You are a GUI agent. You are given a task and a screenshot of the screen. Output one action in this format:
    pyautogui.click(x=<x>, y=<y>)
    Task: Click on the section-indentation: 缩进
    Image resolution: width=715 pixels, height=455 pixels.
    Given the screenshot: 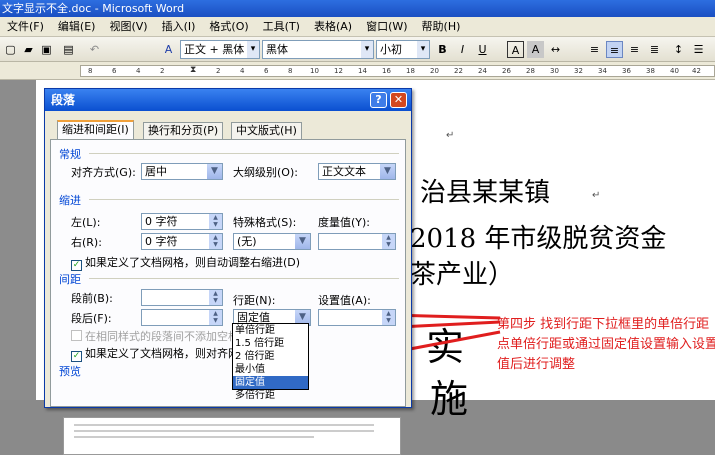 What is the action you would take?
    pyautogui.click(x=70, y=200)
    